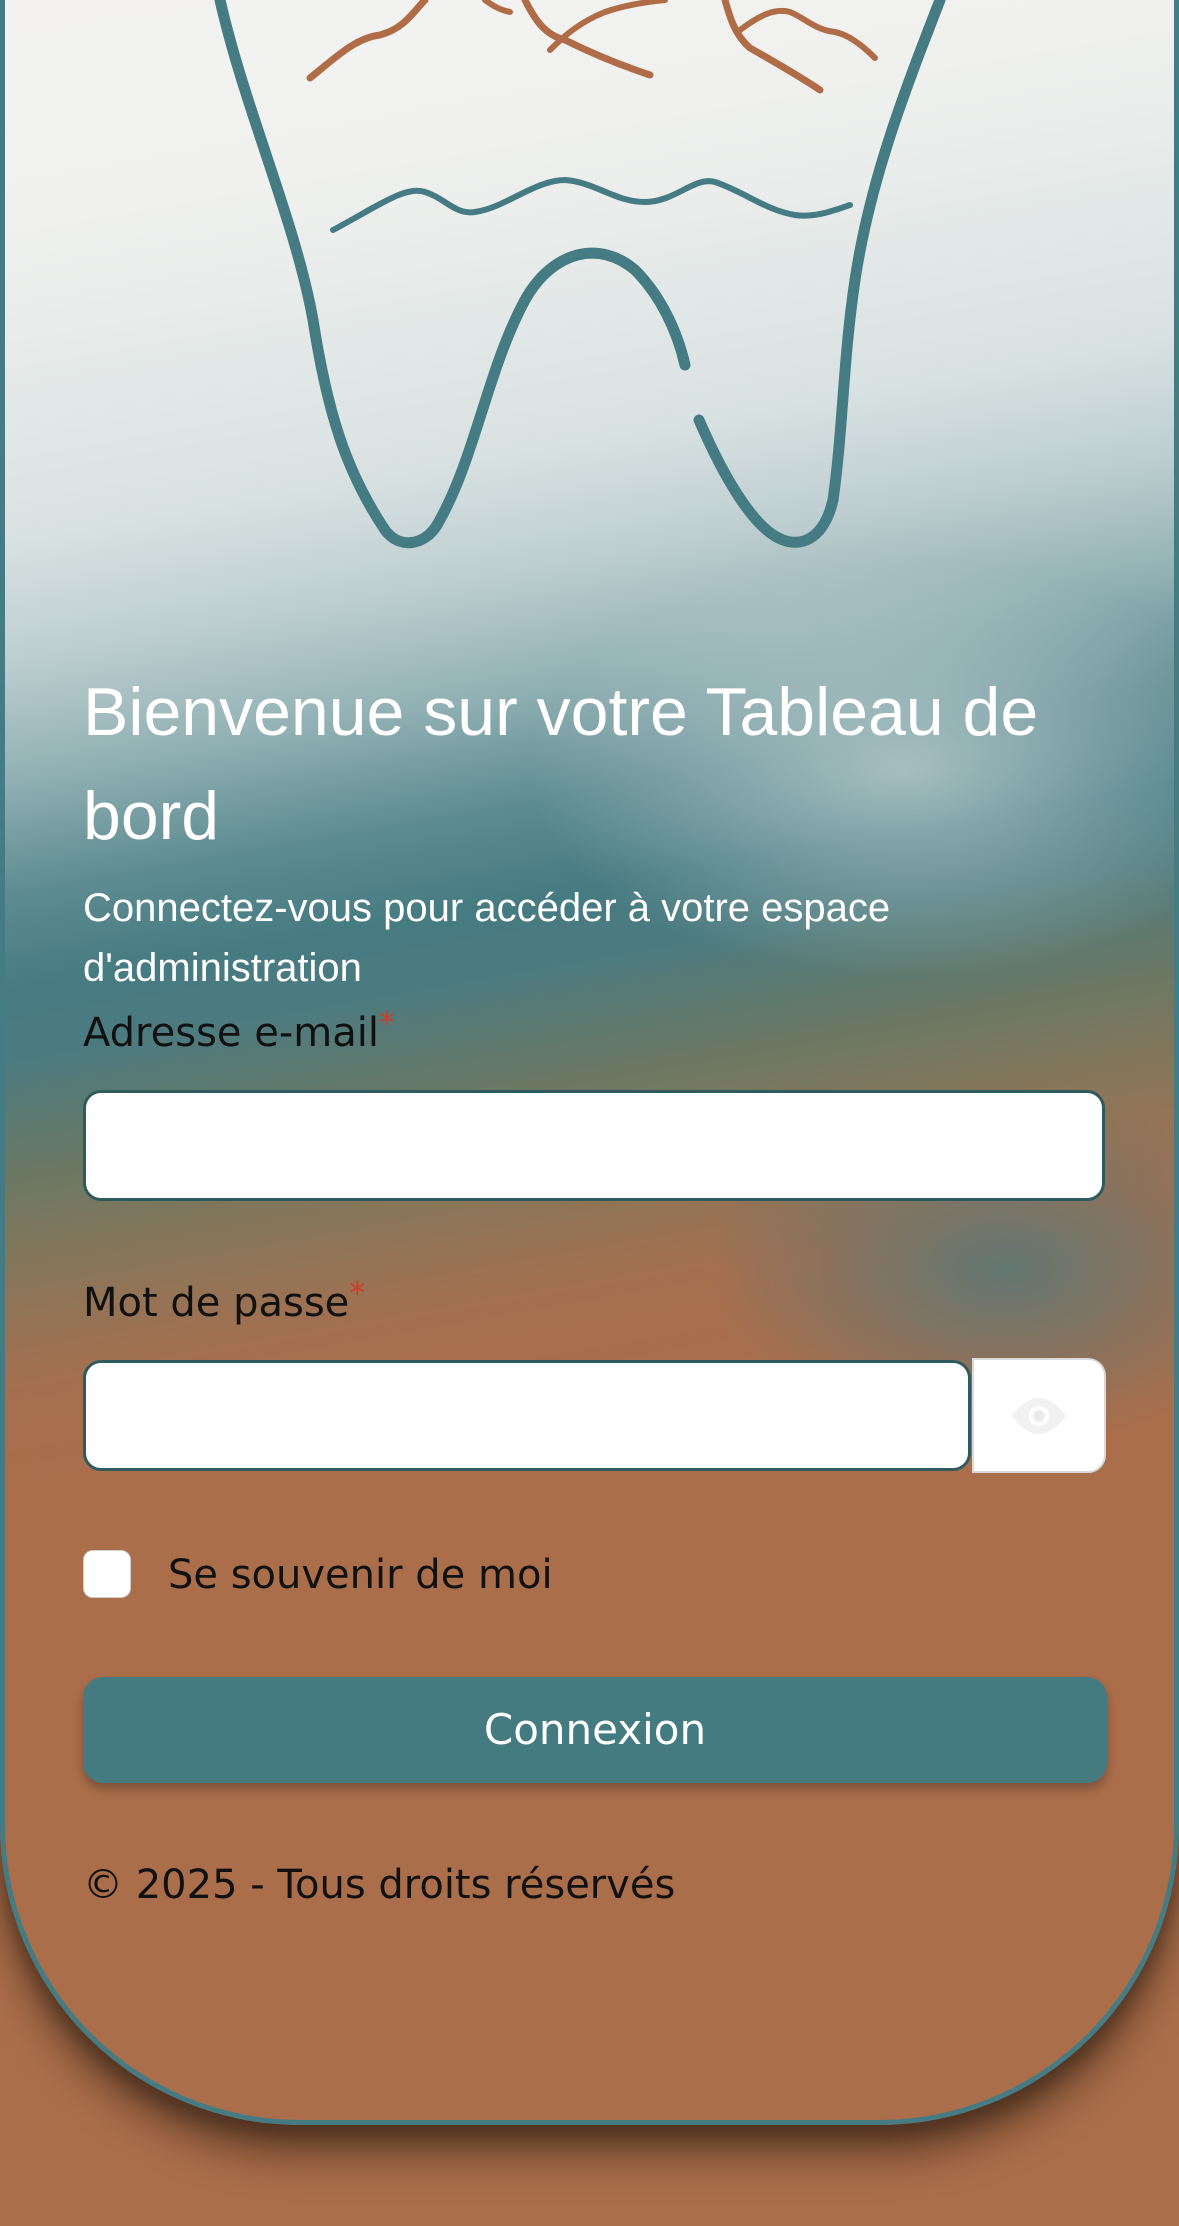 This screenshot has width=1179, height=2226. I want to click on password-label: Mot de passe*, so click(224, 1301).